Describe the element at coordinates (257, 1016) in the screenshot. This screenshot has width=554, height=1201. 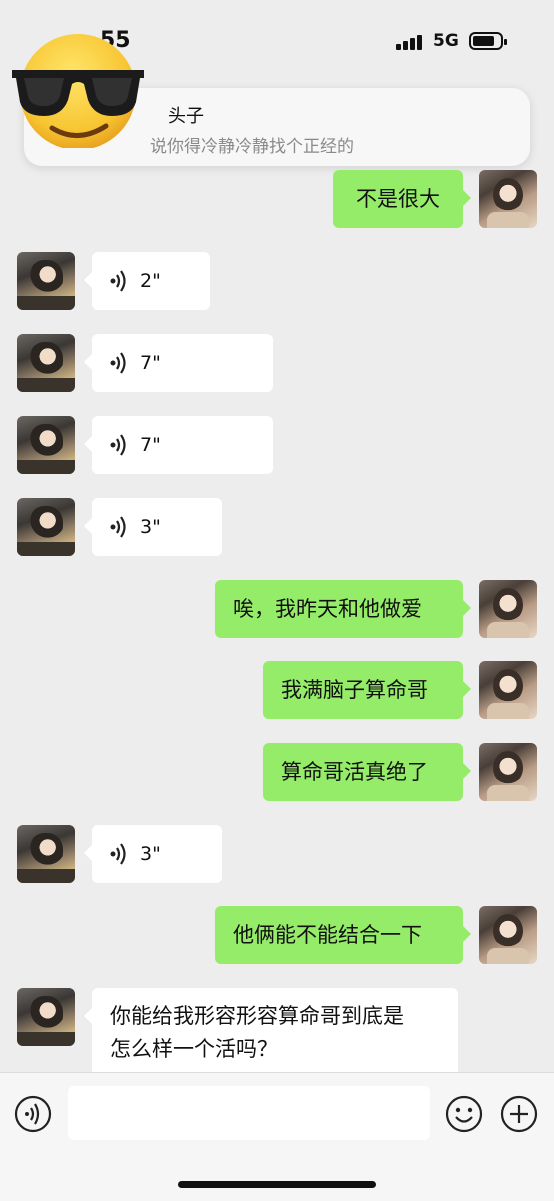
I see `message-line: 你能给我形容形容算命哥到底是` at that location.